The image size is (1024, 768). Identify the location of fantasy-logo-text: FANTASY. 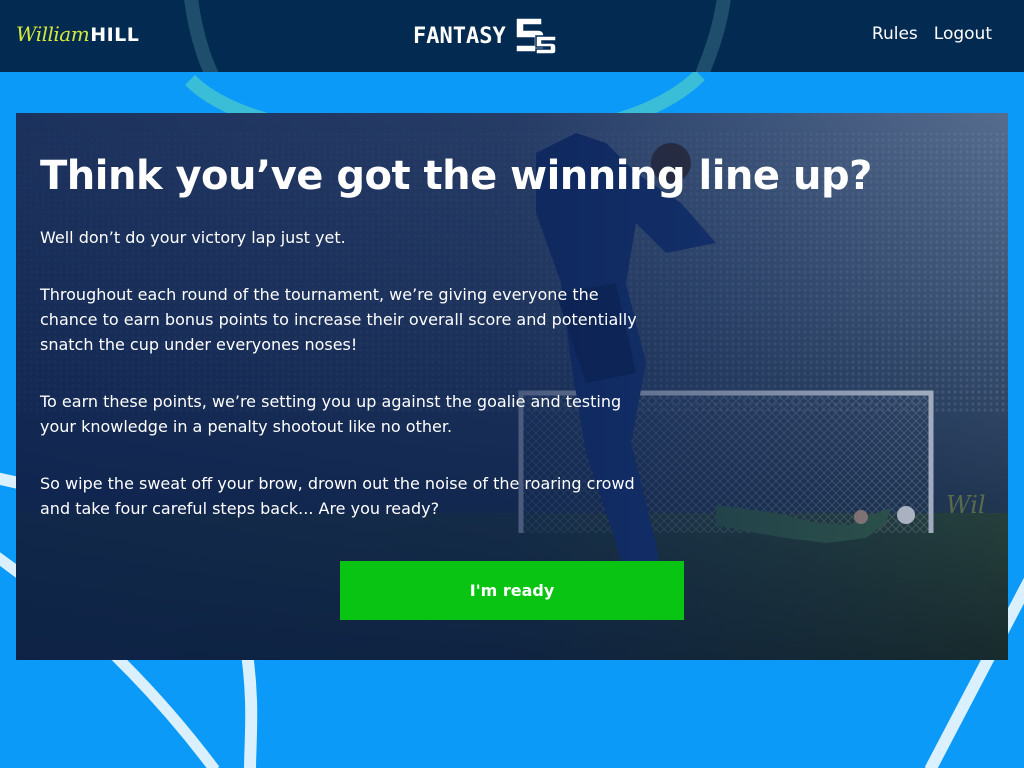
(459, 36).